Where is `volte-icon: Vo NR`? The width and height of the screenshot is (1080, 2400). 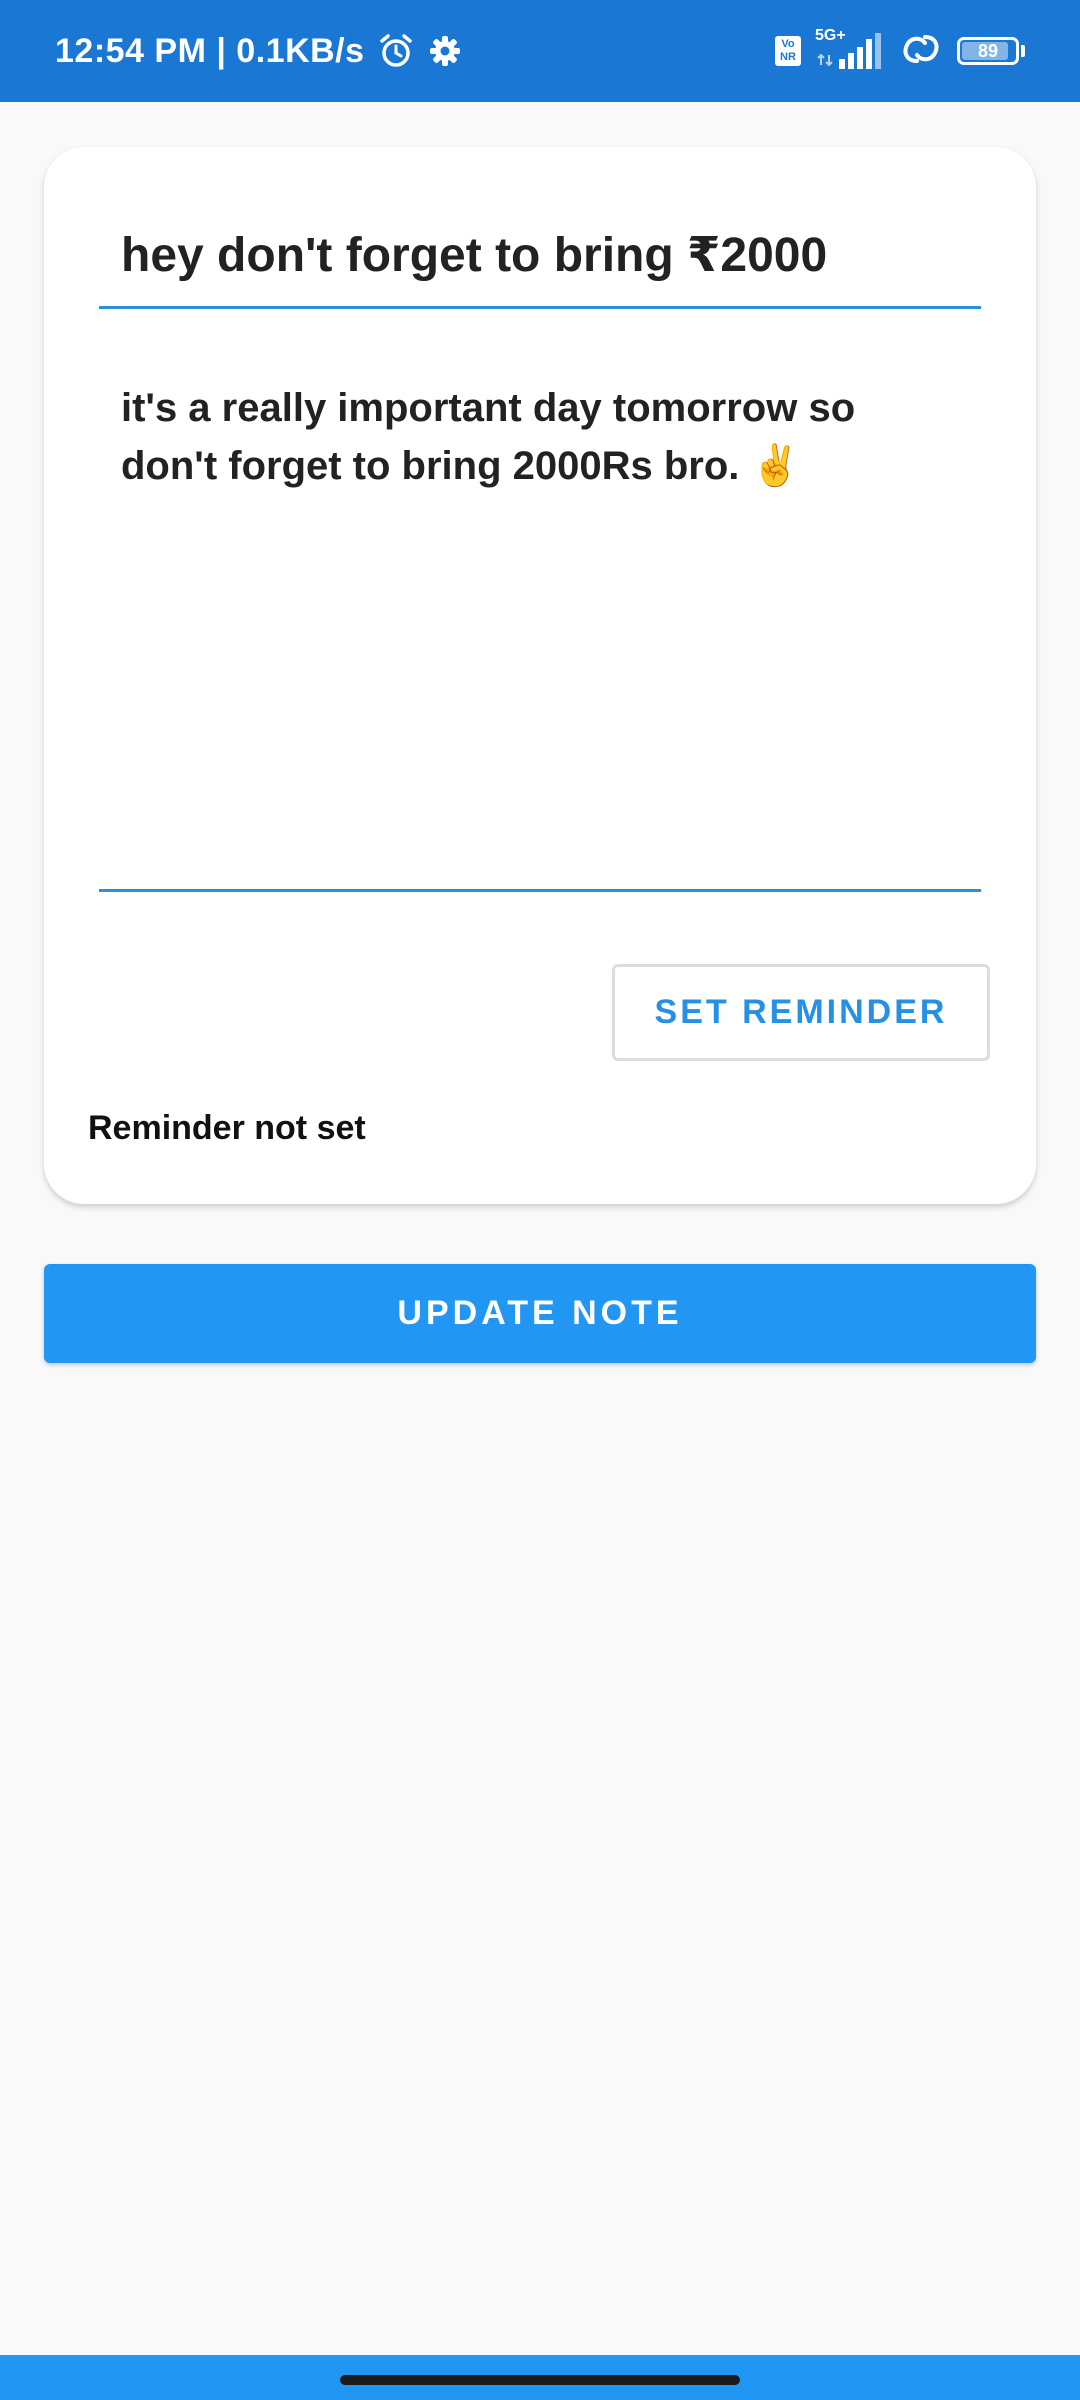 volte-icon: Vo NR is located at coordinates (788, 51).